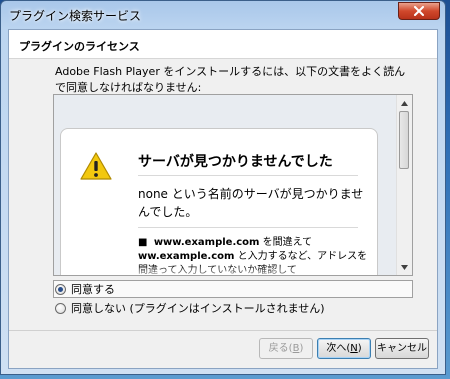  What do you see at coordinates (96, 167) in the screenshot?
I see `warning-icon` at bounding box center [96, 167].